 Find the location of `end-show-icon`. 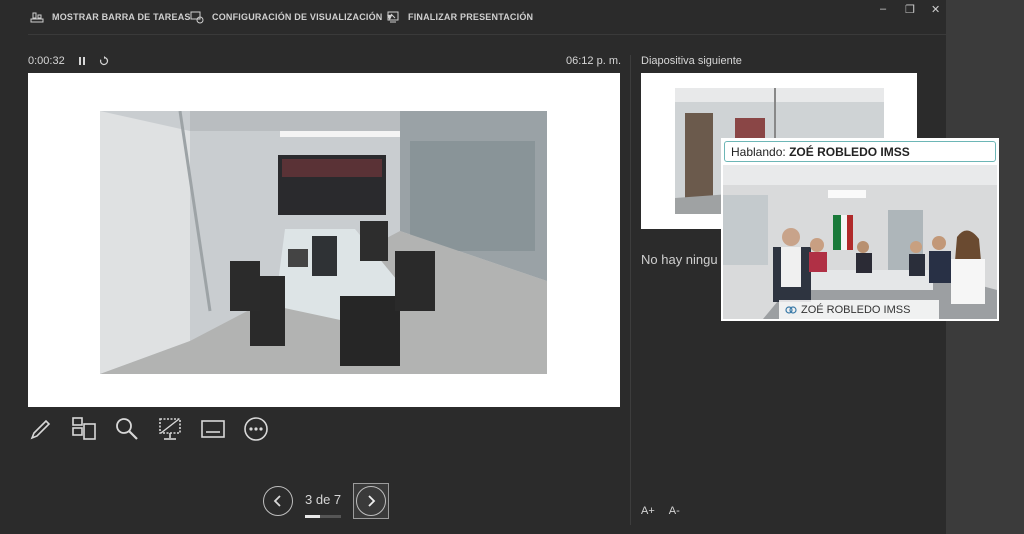

end-show-icon is located at coordinates (393, 17).